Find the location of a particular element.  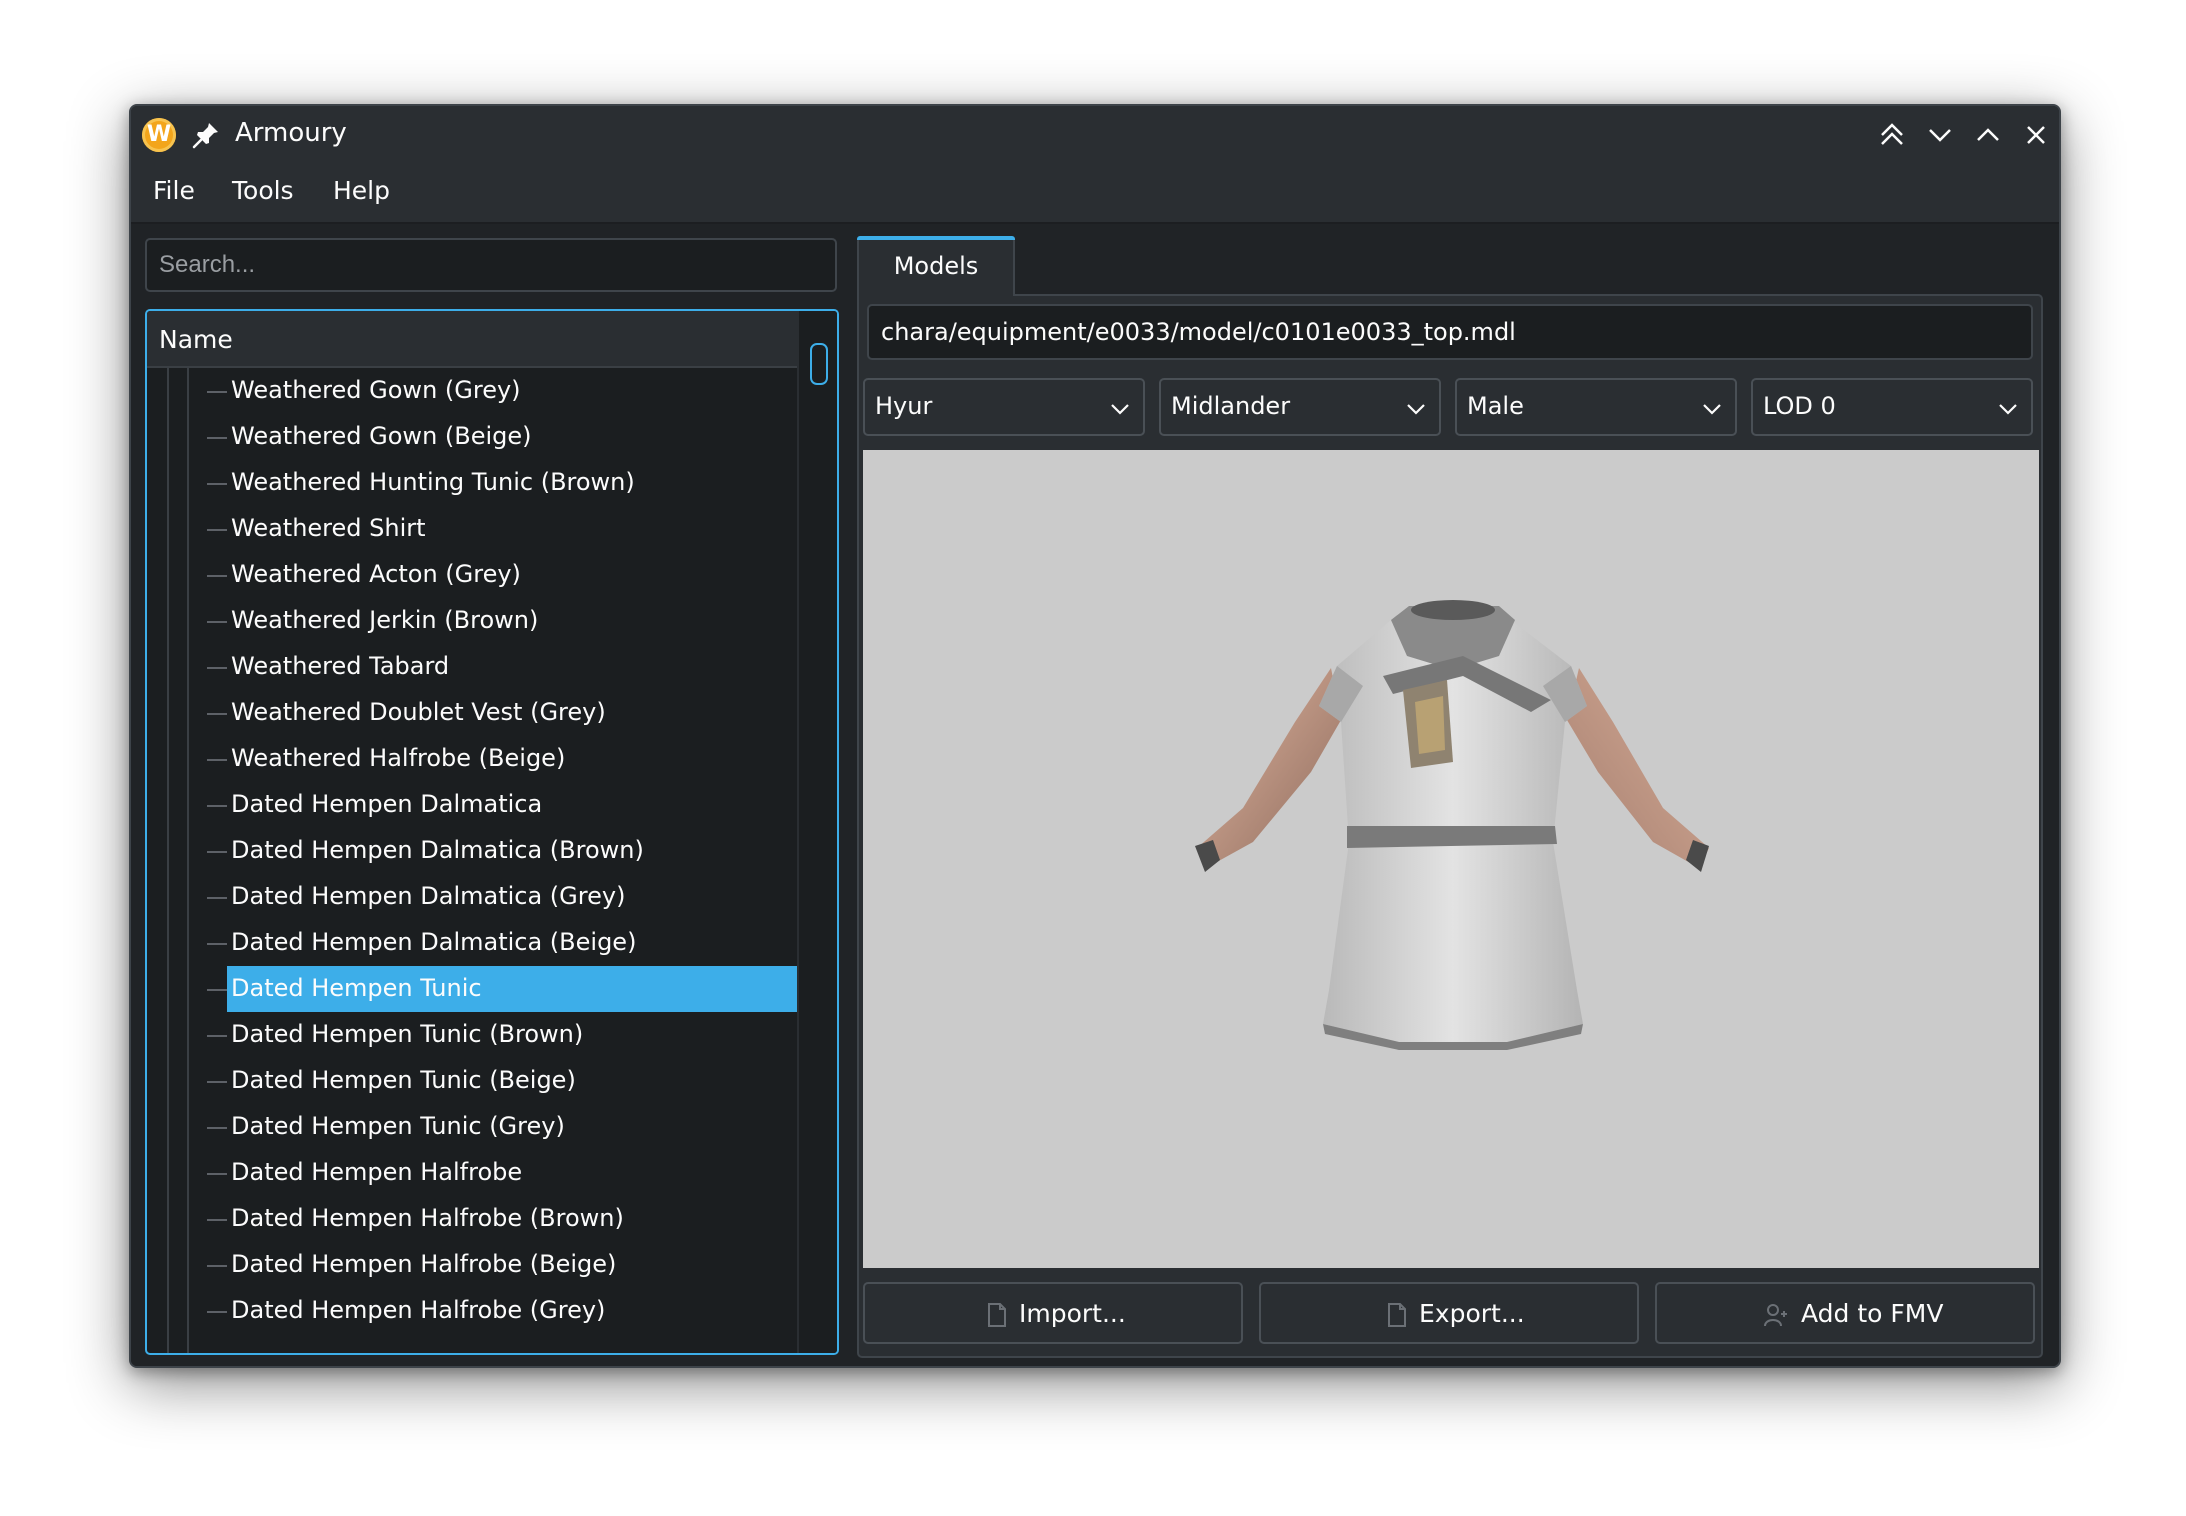

import-file-icon is located at coordinates (997, 1315).